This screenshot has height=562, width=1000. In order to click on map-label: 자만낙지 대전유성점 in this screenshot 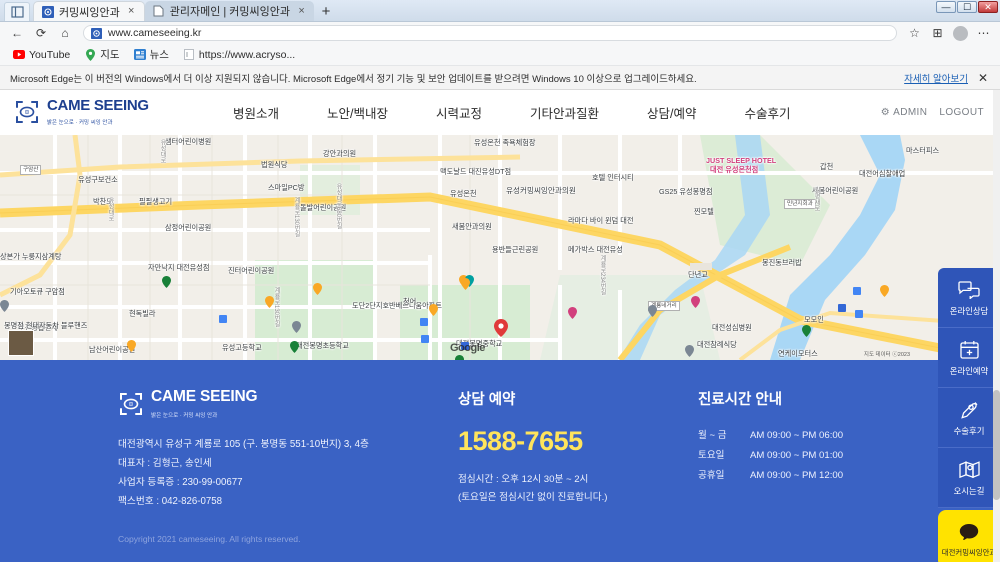, I will do `click(179, 267)`.